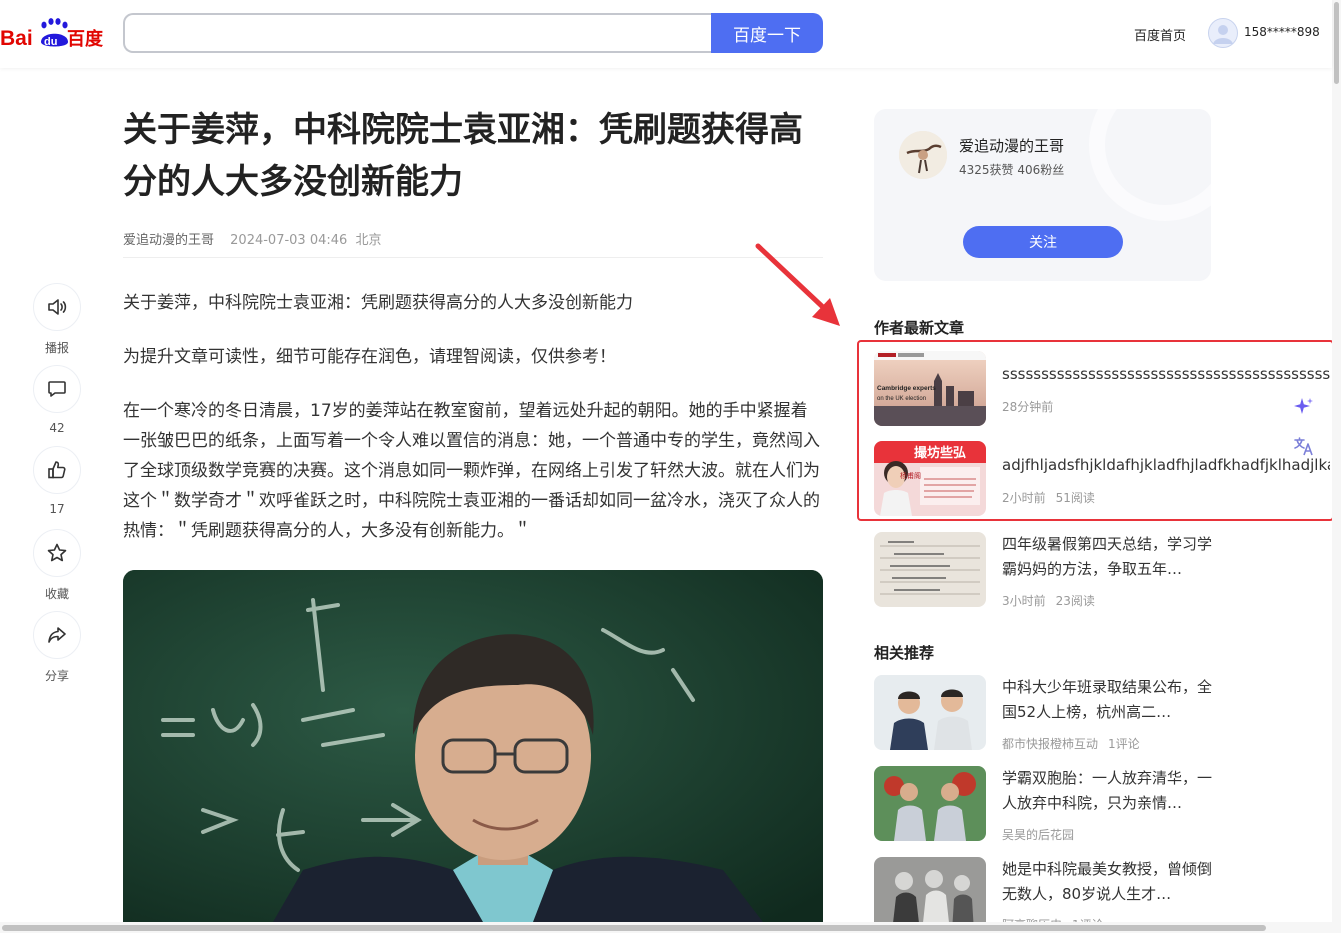 Image resolution: width=1341 pixels, height=933 pixels. Describe the element at coordinates (910, 475) in the screenshot. I see `thumb2-sub: 杨甫阁` at that location.